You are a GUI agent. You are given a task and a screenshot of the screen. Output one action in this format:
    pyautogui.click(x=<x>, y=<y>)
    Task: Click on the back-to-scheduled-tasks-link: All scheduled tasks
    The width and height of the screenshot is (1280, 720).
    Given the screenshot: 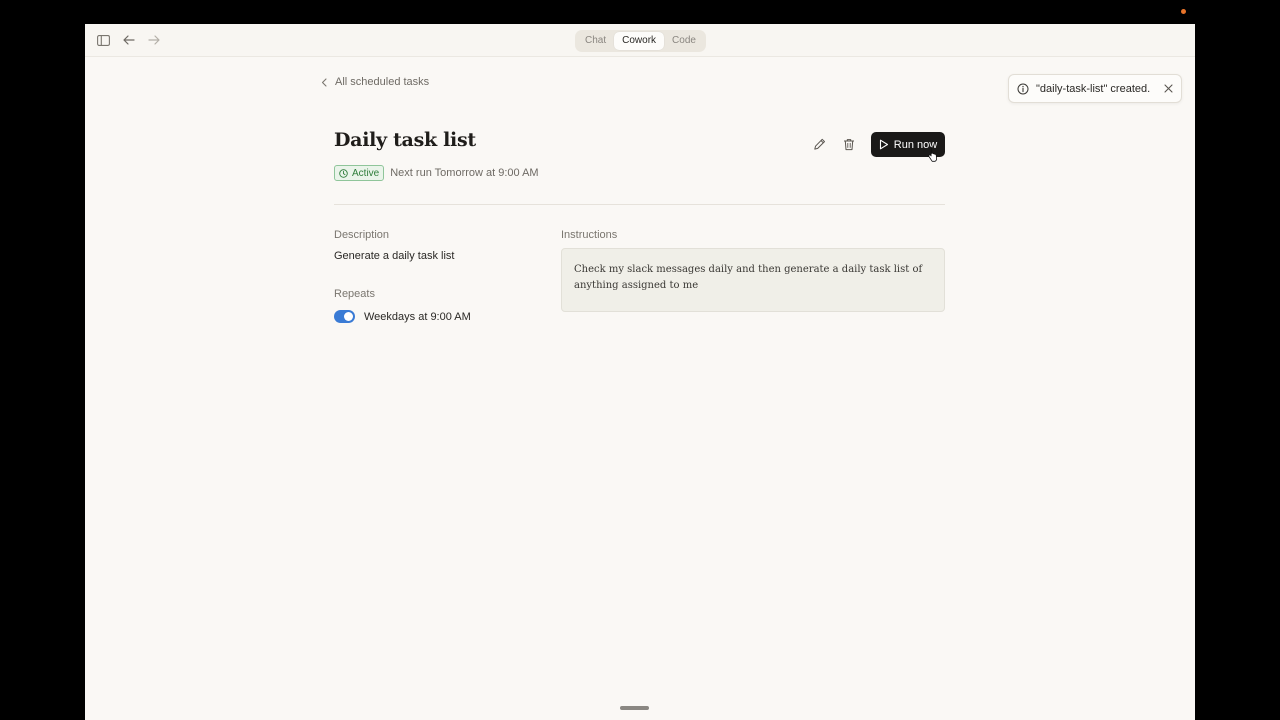 What is the action you would take?
    pyautogui.click(x=375, y=82)
    